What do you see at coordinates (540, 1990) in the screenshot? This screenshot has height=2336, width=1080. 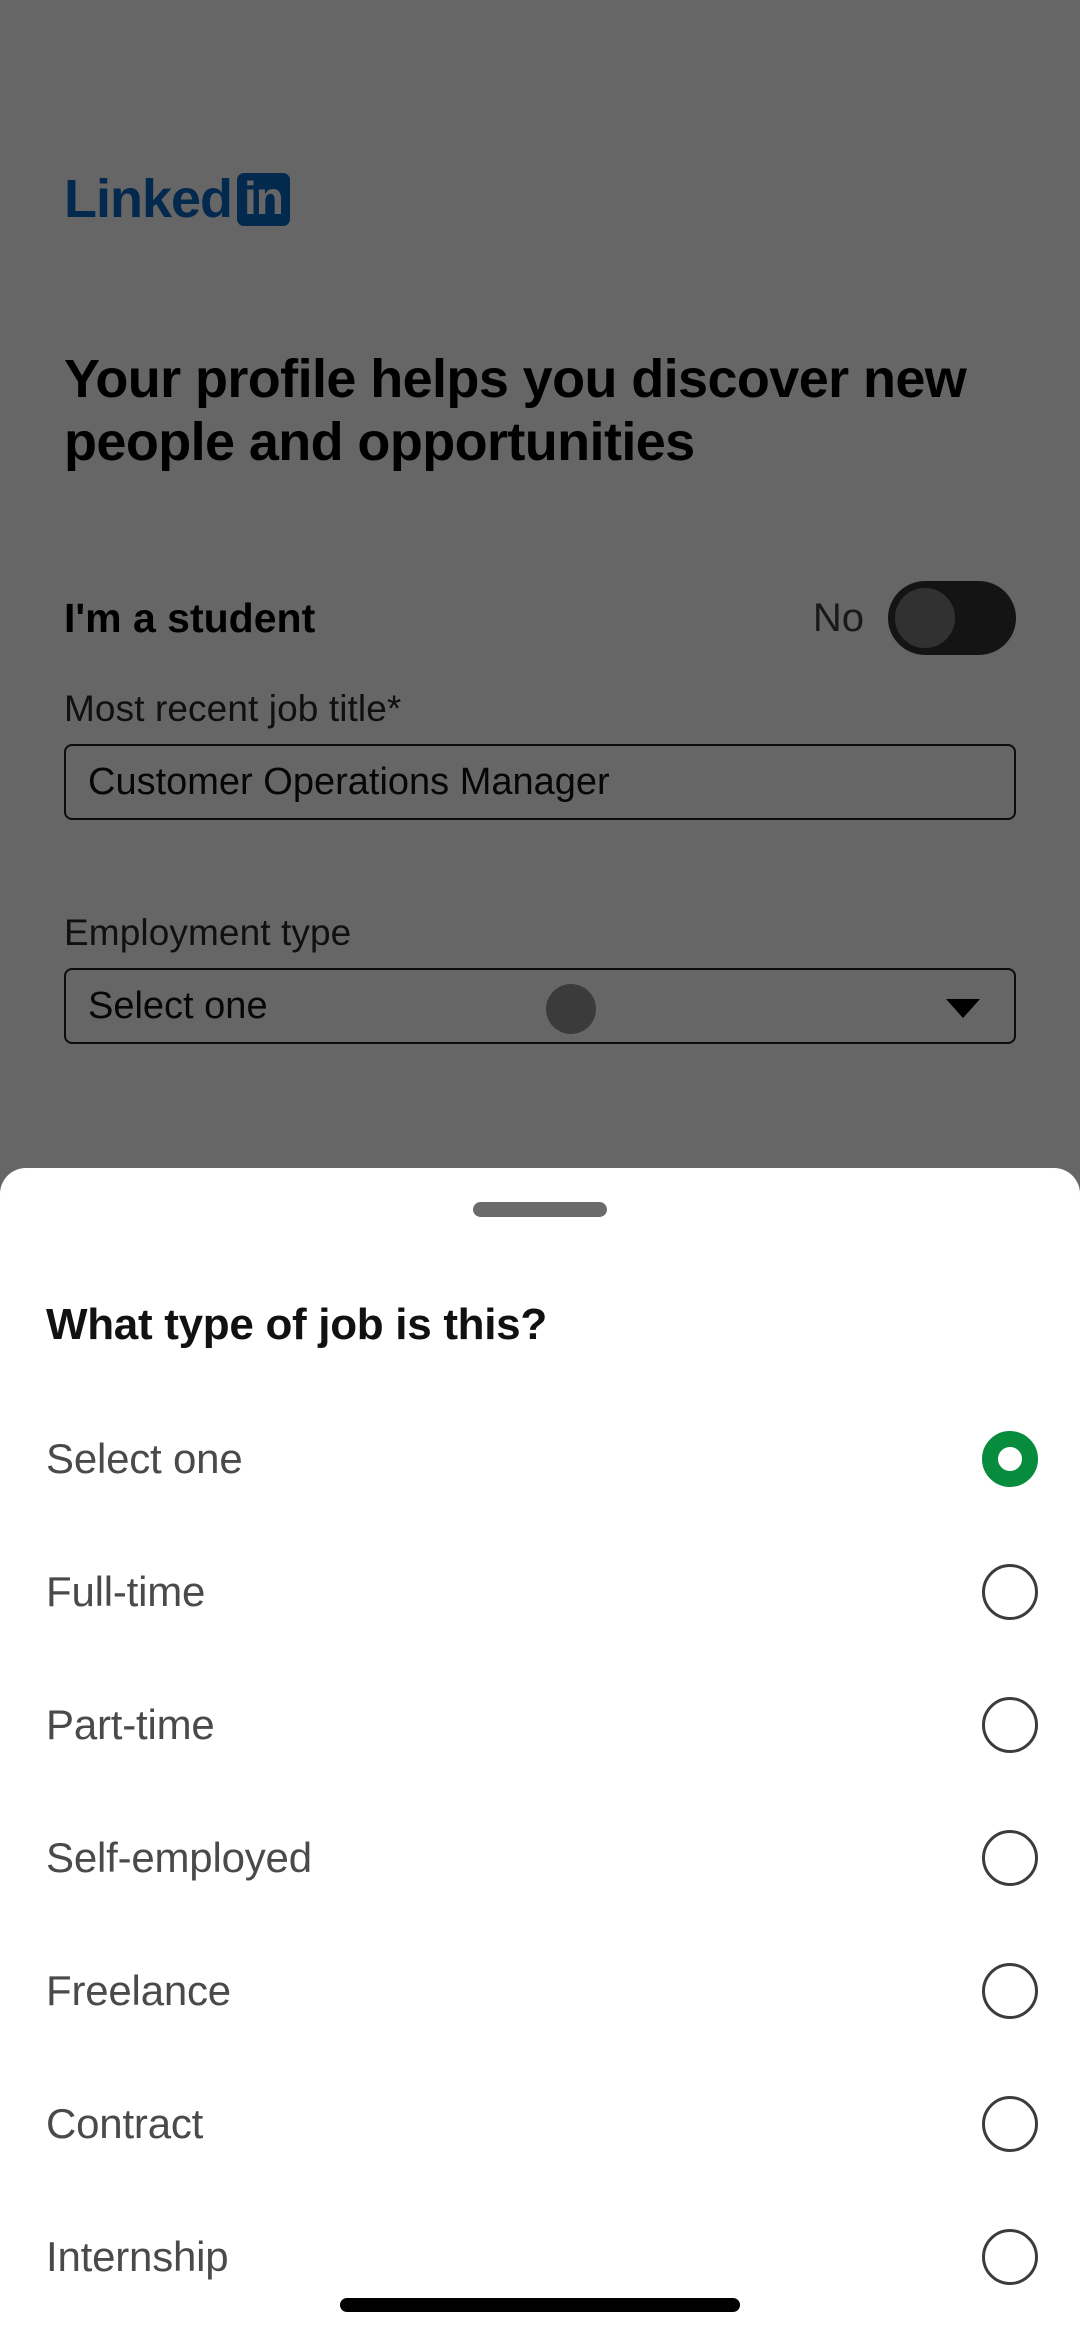 I see `job-type-option-row: Freelance` at bounding box center [540, 1990].